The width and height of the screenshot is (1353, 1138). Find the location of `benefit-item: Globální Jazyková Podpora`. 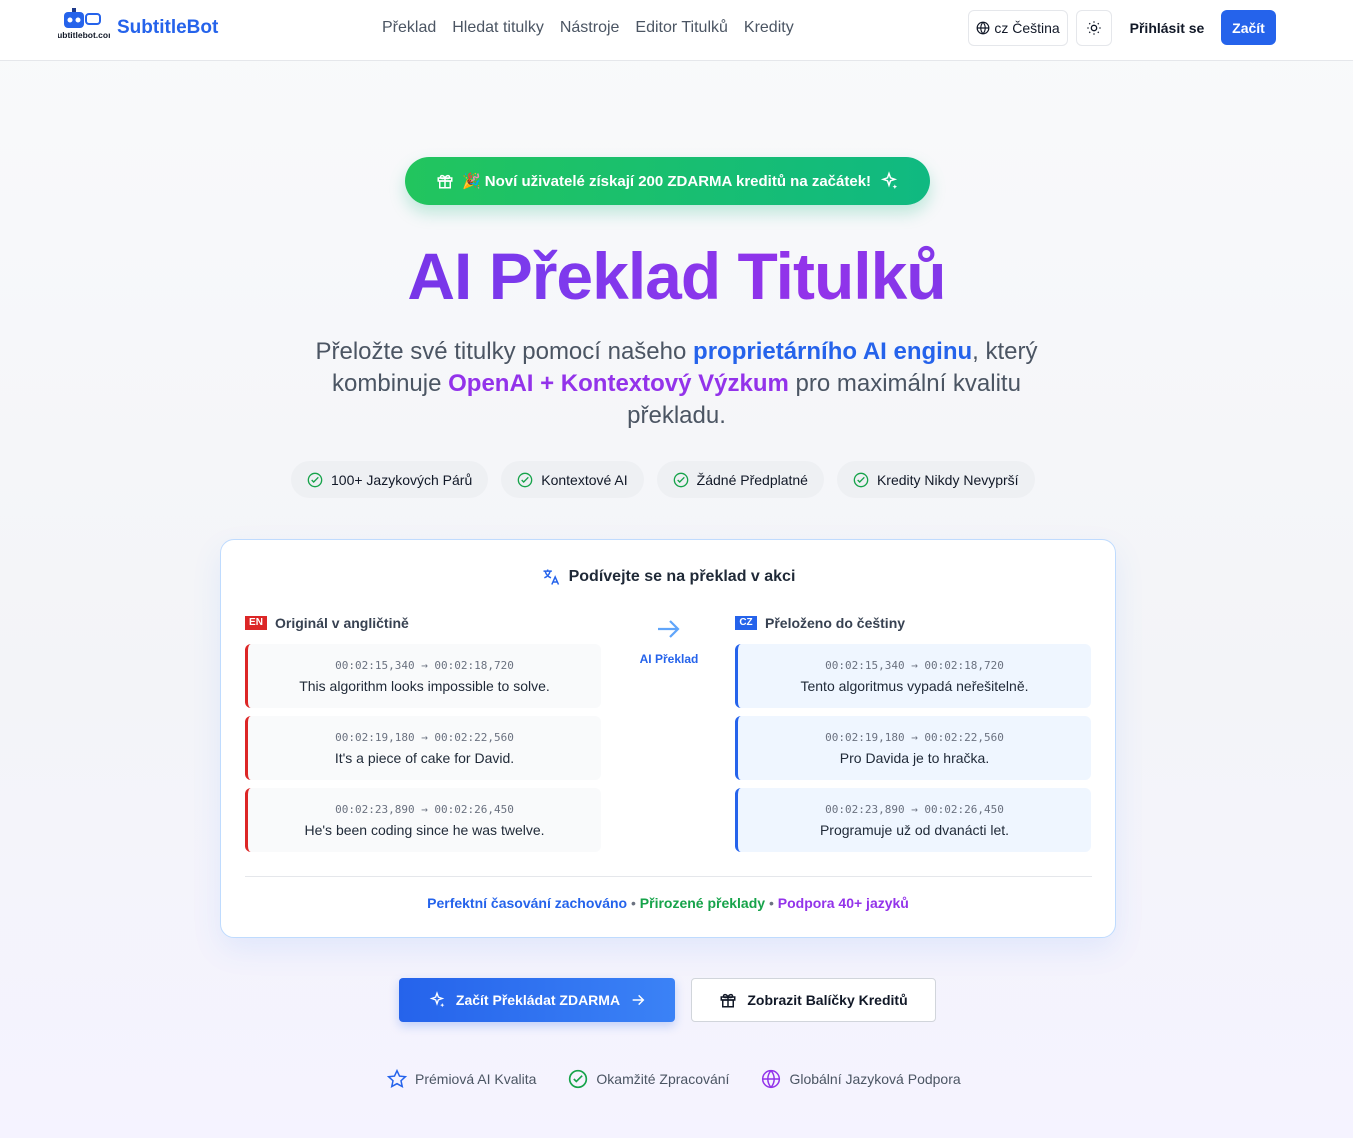

benefit-item: Globální Jazyková Podpora is located at coordinates (861, 1079).